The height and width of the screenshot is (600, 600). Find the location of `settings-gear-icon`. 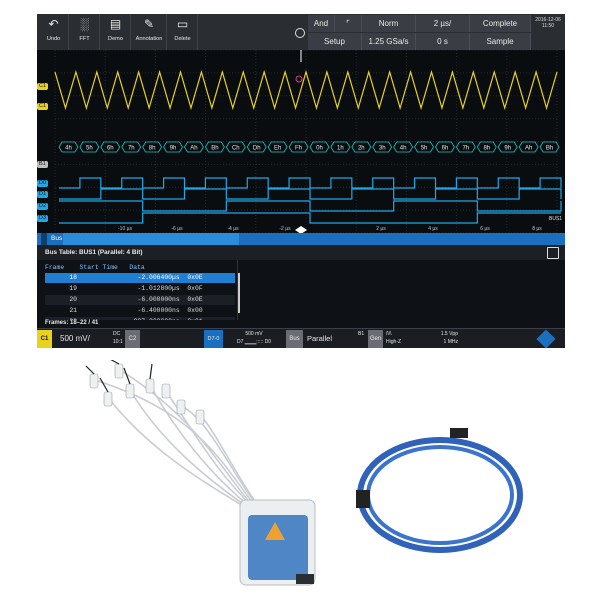

settings-gear-icon is located at coordinates (300, 33).